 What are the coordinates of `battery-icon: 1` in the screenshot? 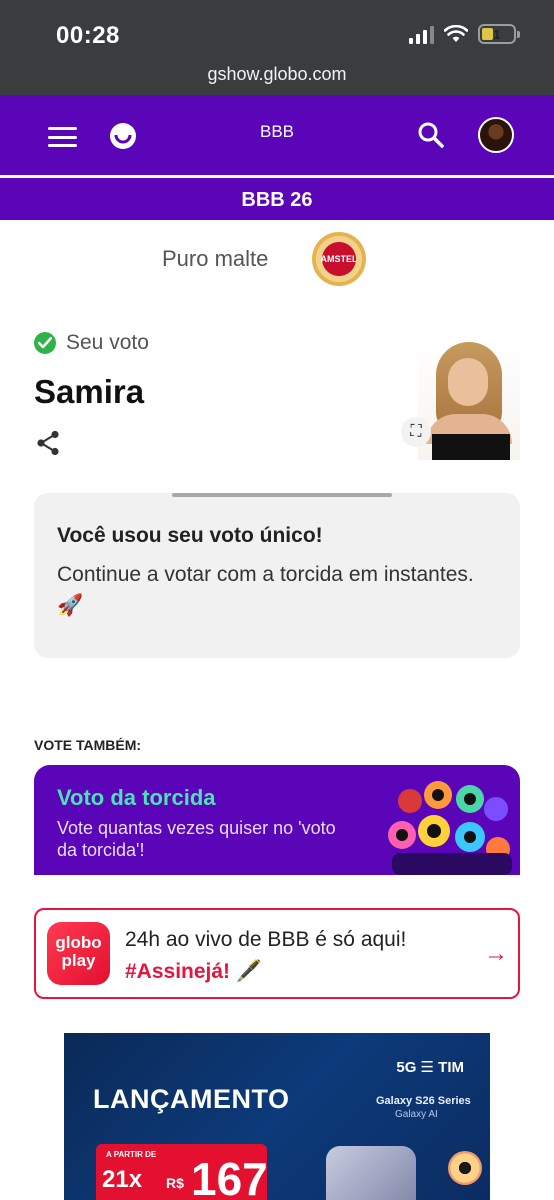 It's located at (499, 34).